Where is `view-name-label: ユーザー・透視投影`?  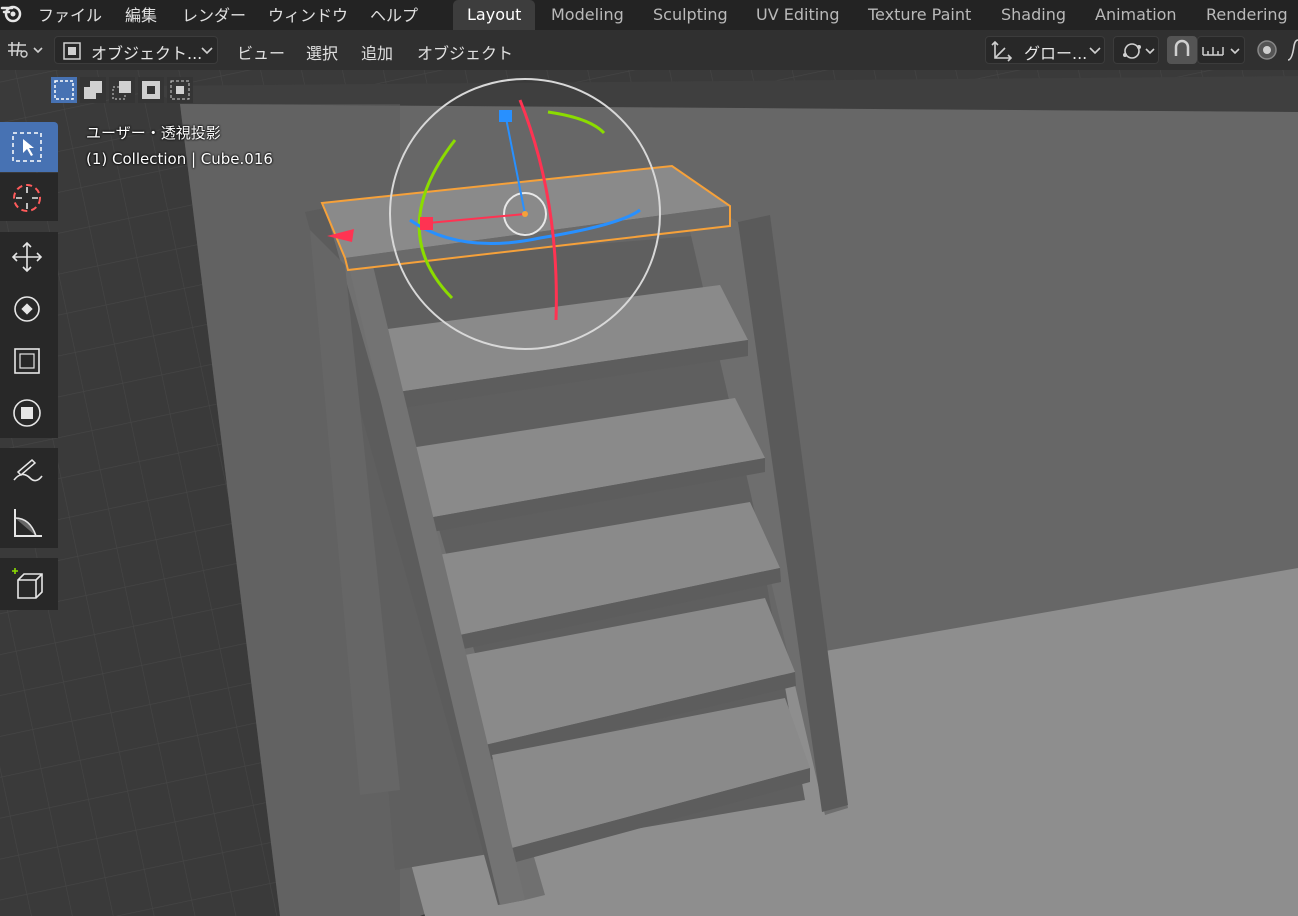
view-name-label: ユーザー・透視投影 is located at coordinates (153, 133).